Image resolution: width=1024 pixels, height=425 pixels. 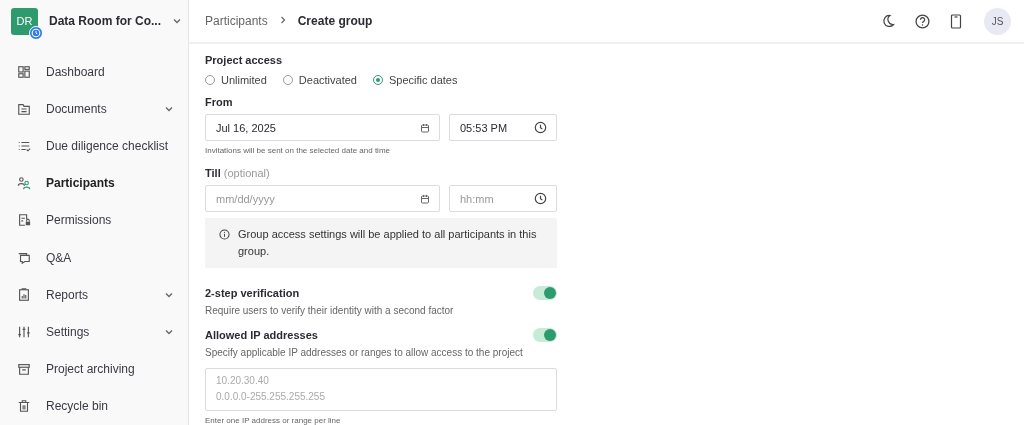 I want to click on info-icon, so click(x=224, y=234).